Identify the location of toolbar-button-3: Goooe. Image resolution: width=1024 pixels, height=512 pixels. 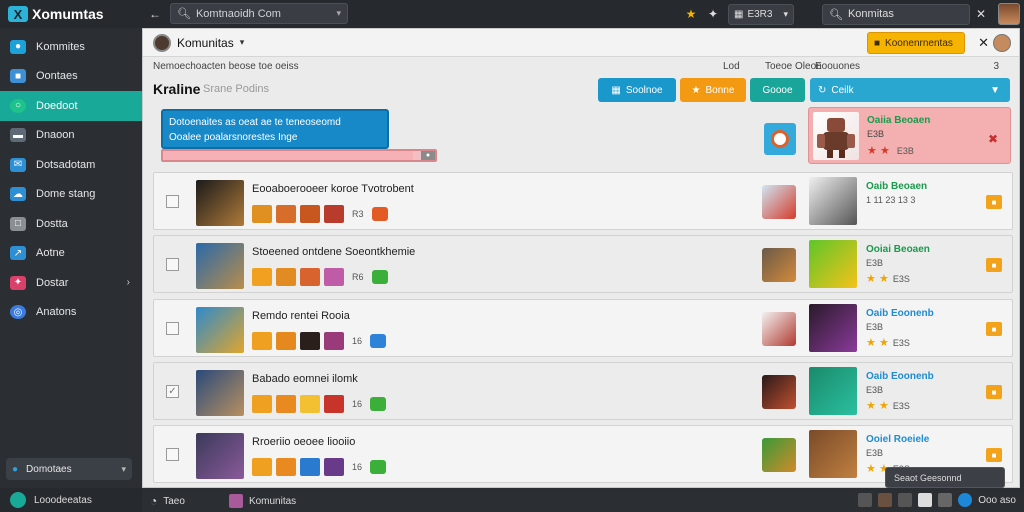
(777, 90).